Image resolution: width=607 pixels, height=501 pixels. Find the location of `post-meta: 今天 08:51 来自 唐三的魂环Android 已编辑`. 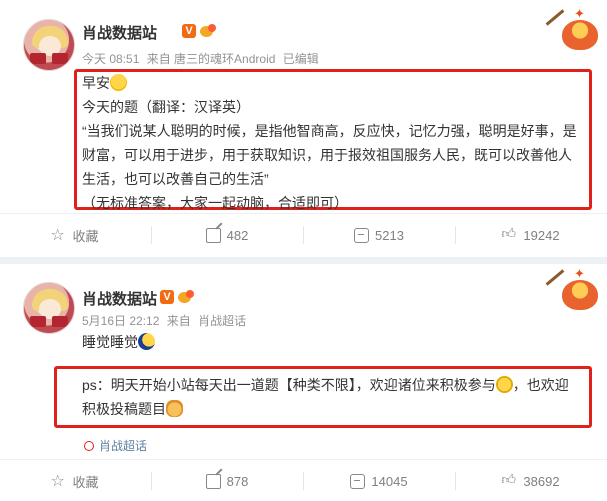

post-meta: 今天 08:51 来自 唐三的魂环Android 已编辑 is located at coordinates (202, 58).